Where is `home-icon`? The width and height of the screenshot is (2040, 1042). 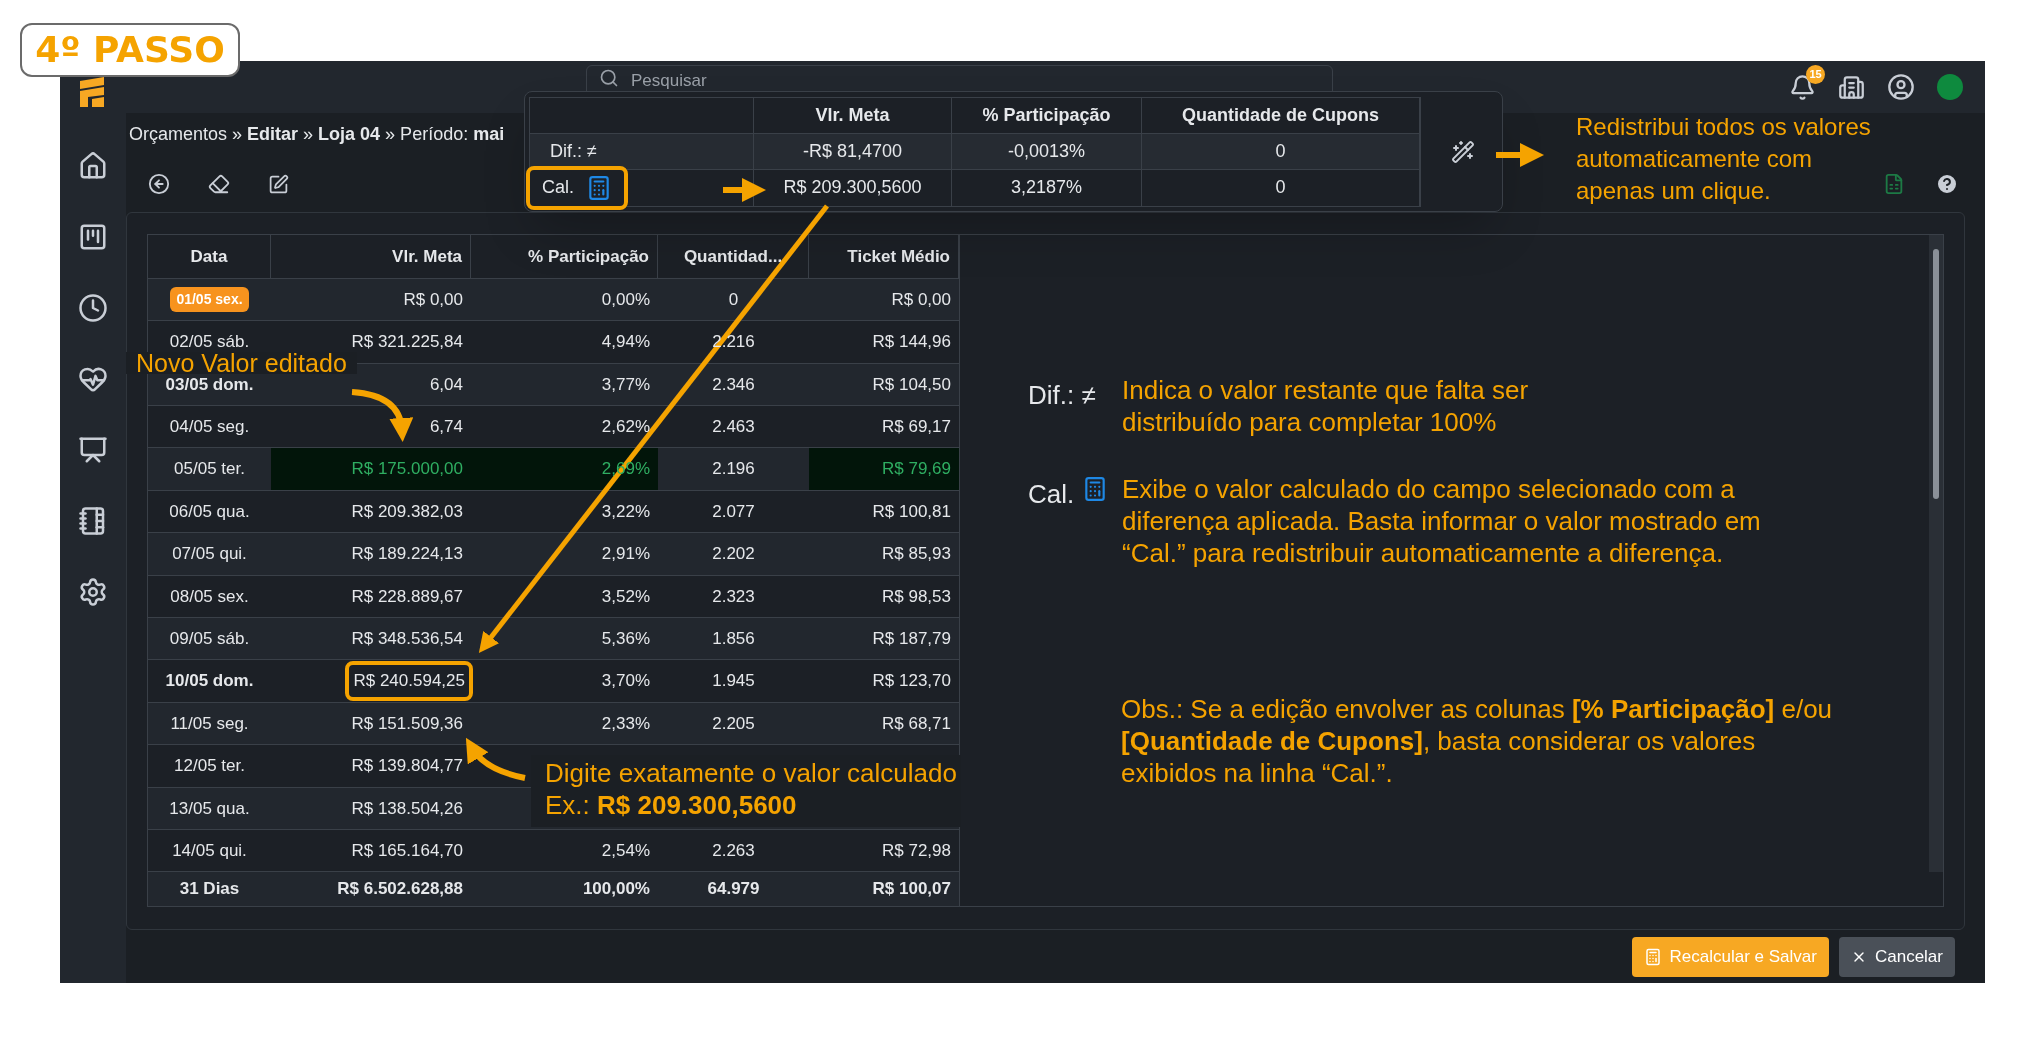 home-icon is located at coordinates (93, 166).